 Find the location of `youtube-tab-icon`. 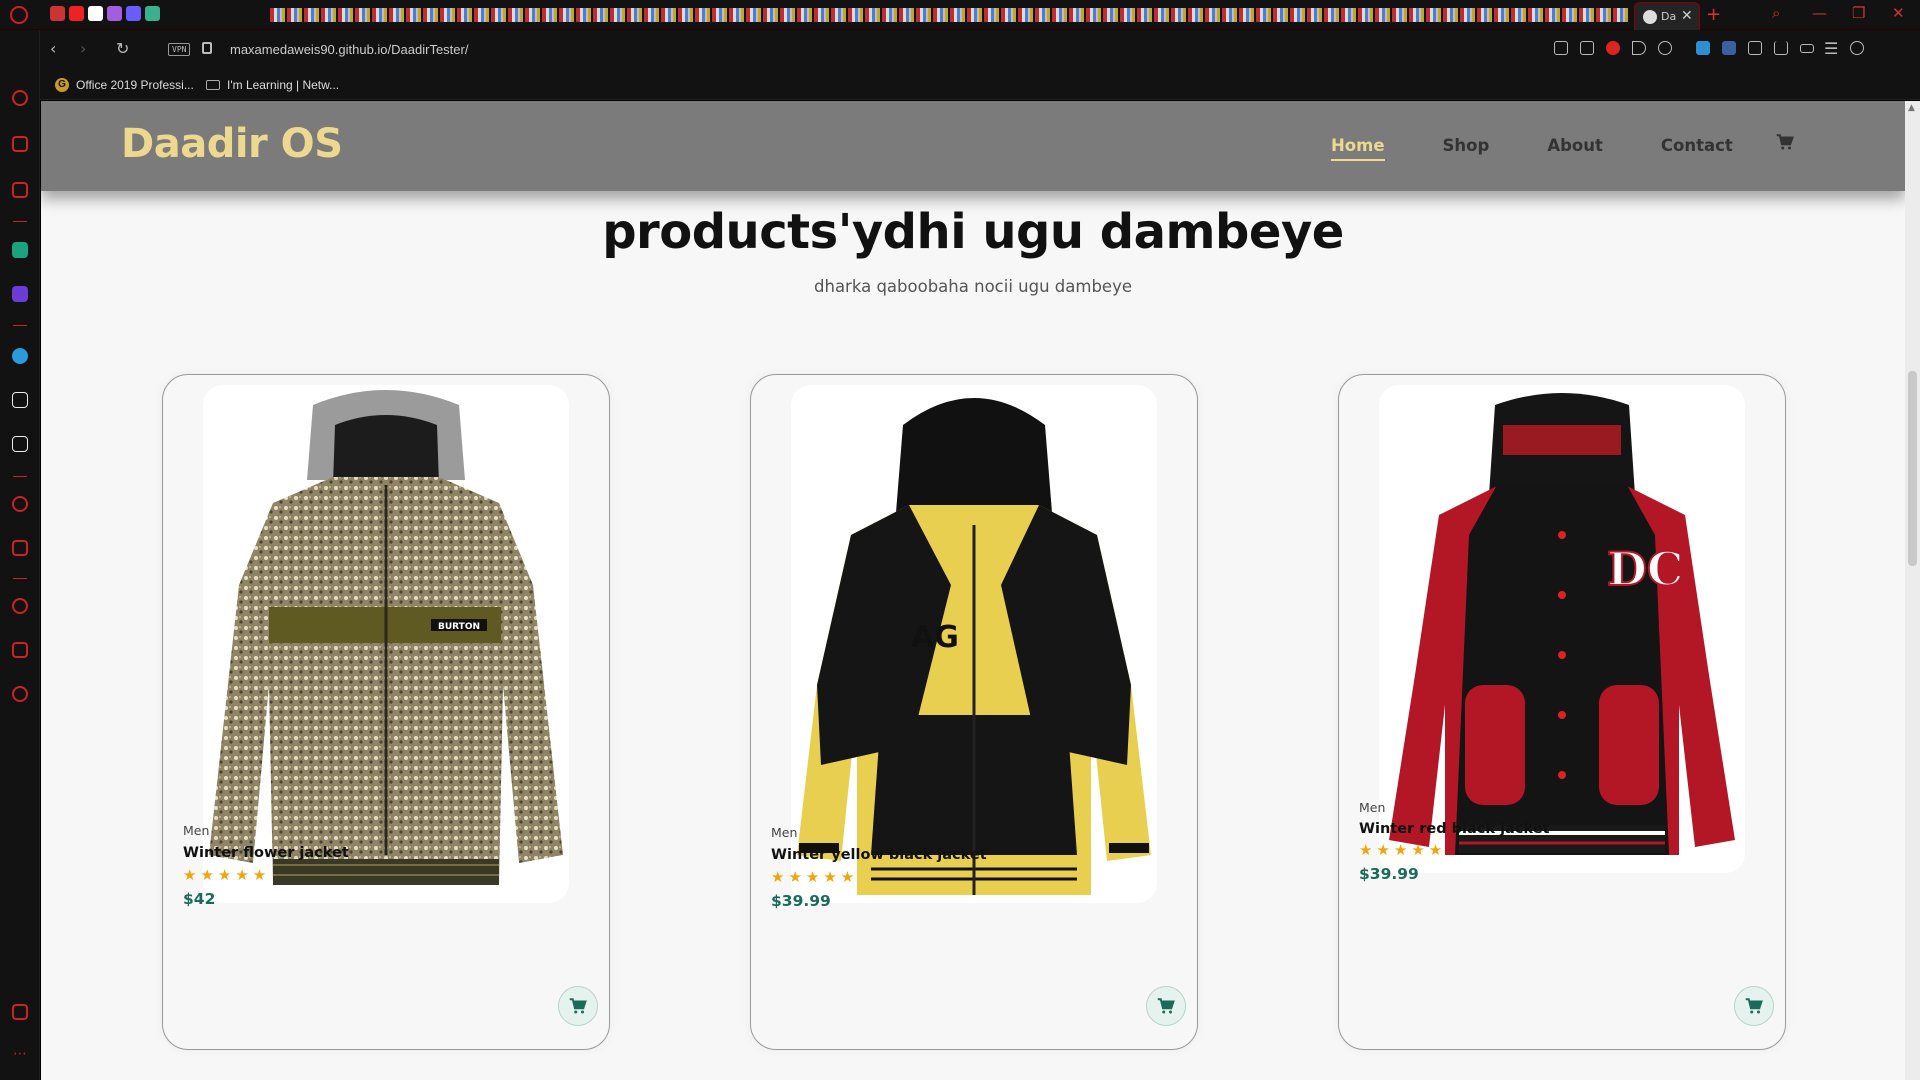

youtube-tab-icon is located at coordinates (76, 13).